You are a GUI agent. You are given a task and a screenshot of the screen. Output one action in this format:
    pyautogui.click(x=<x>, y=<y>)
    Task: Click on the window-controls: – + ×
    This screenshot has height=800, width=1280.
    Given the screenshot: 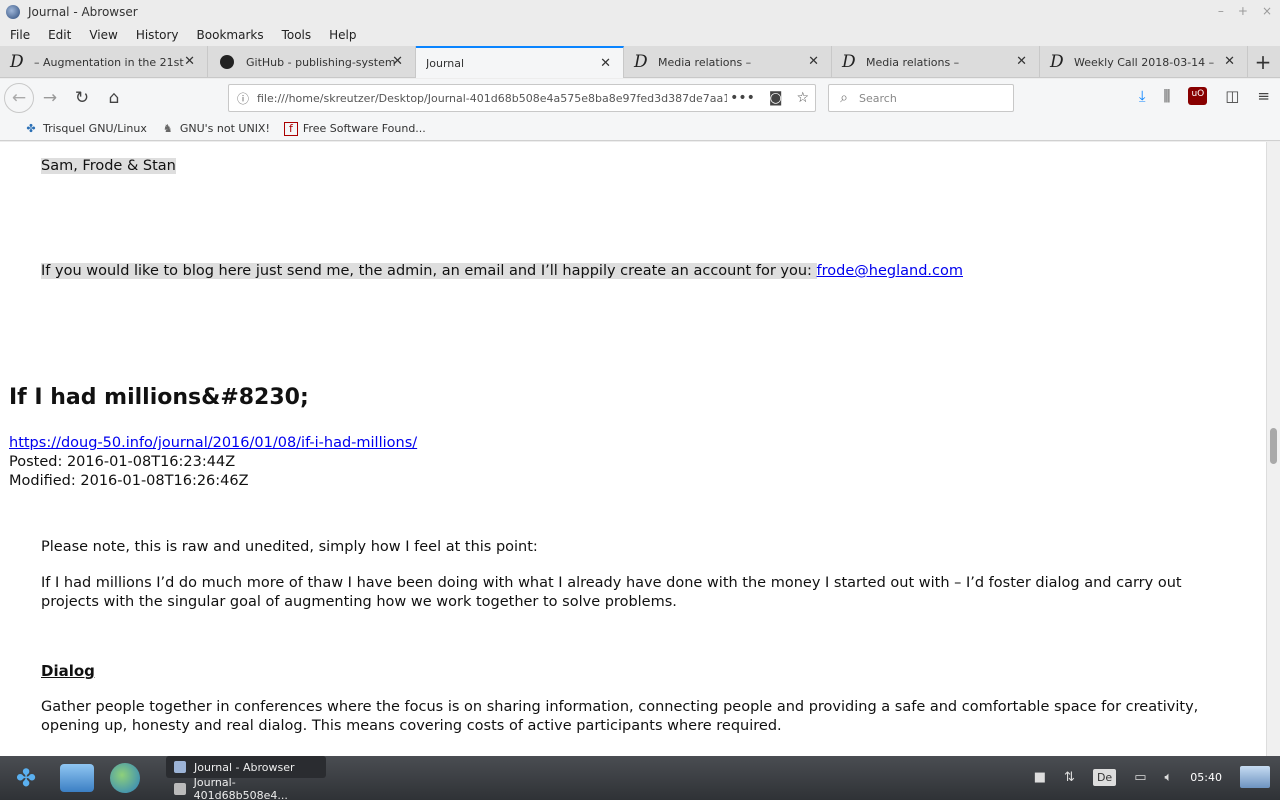 What is the action you would take?
    pyautogui.click(x=1245, y=11)
    